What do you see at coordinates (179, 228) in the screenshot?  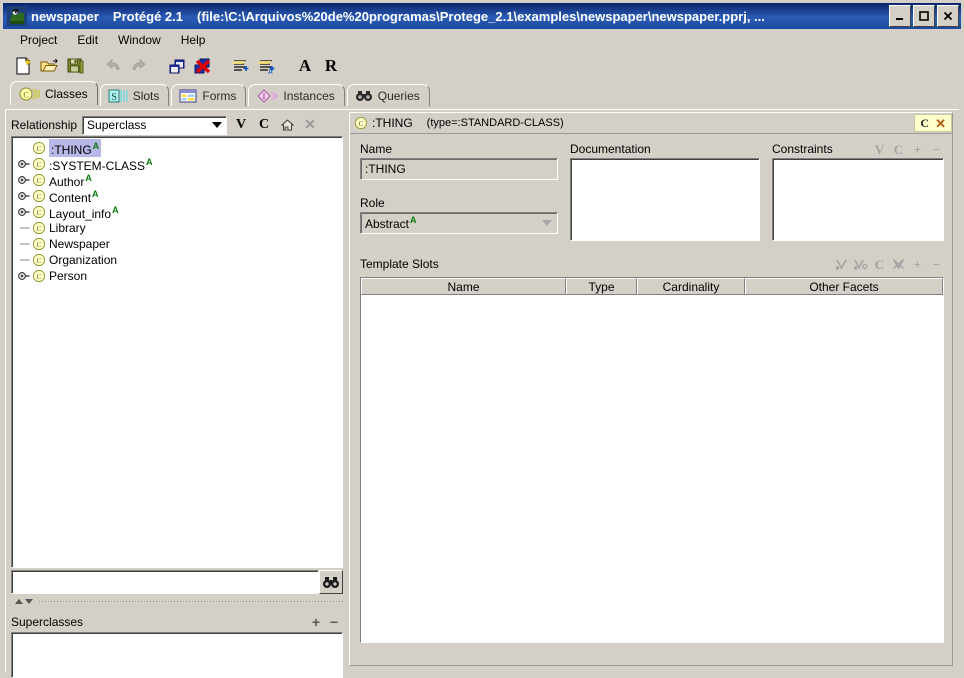 I see `tree-item-library: C Library` at bounding box center [179, 228].